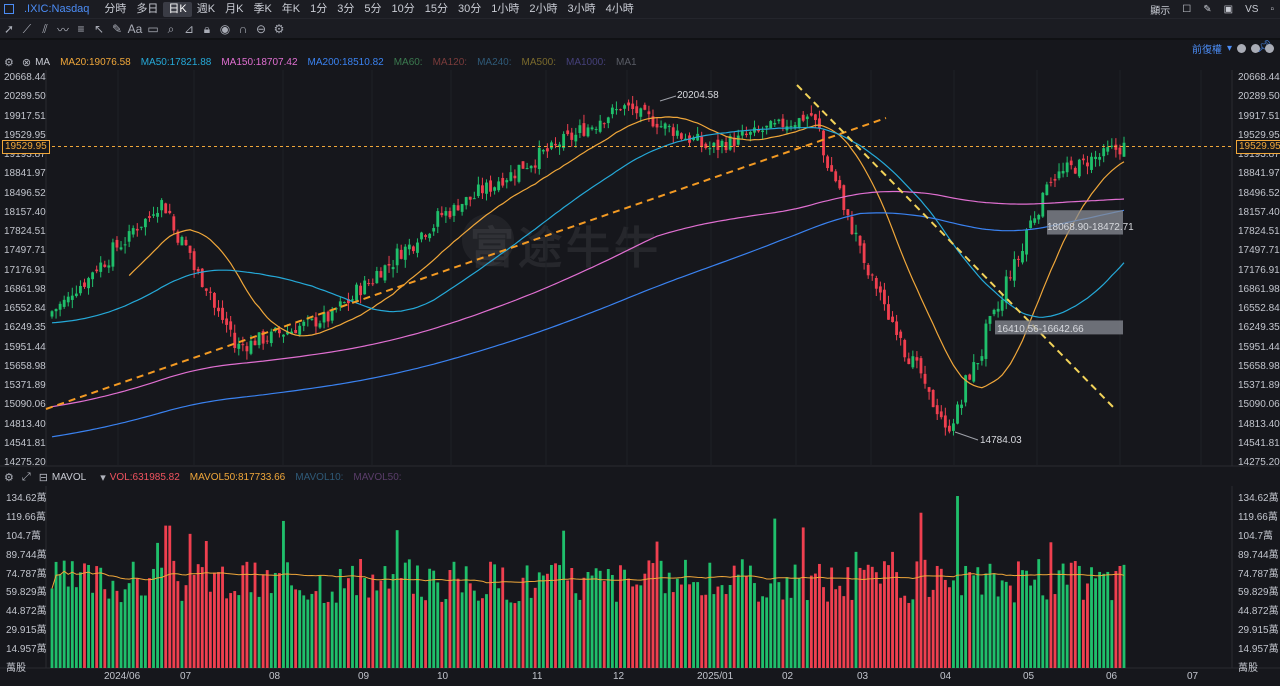  I want to click on lock-icon: 🔒︎, so click(207, 29).